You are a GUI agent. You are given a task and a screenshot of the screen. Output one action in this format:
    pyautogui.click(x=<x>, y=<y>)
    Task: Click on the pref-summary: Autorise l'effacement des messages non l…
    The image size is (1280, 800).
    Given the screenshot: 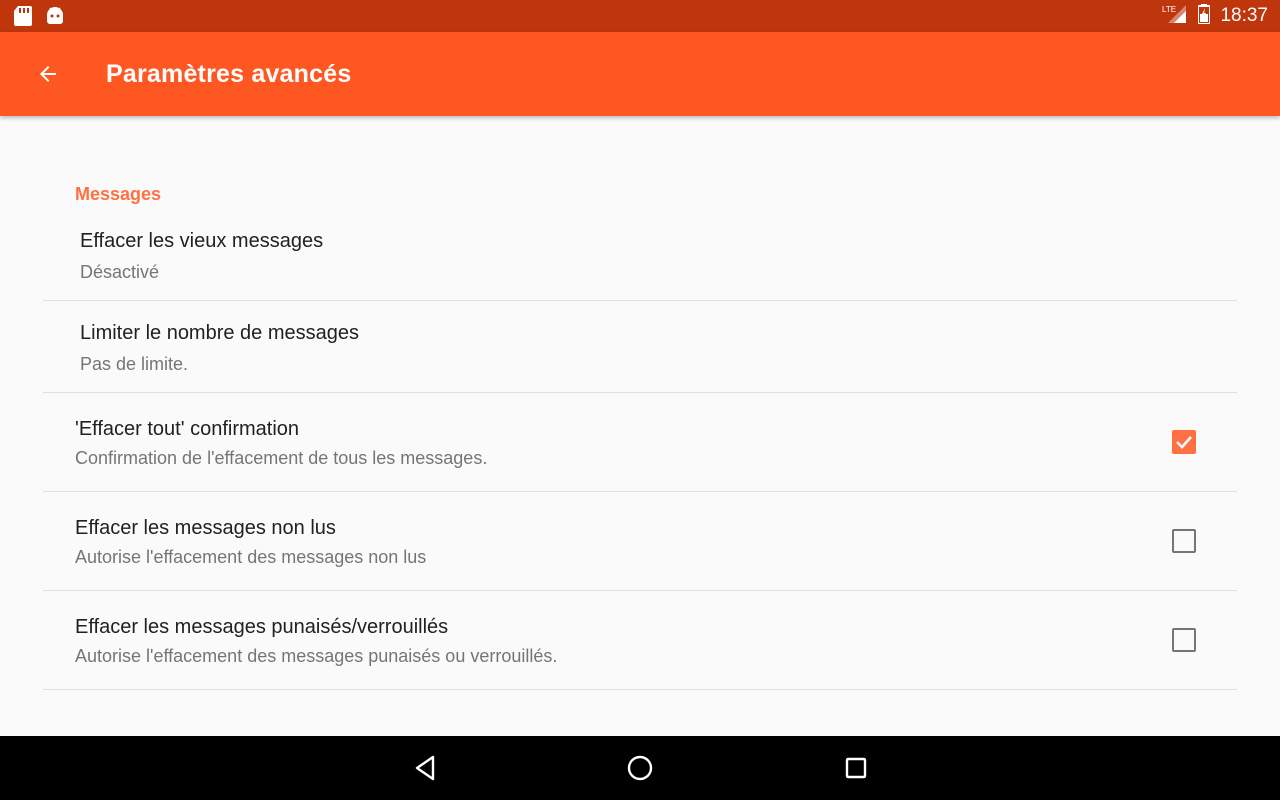 What is the action you would take?
    pyautogui.click(x=251, y=557)
    